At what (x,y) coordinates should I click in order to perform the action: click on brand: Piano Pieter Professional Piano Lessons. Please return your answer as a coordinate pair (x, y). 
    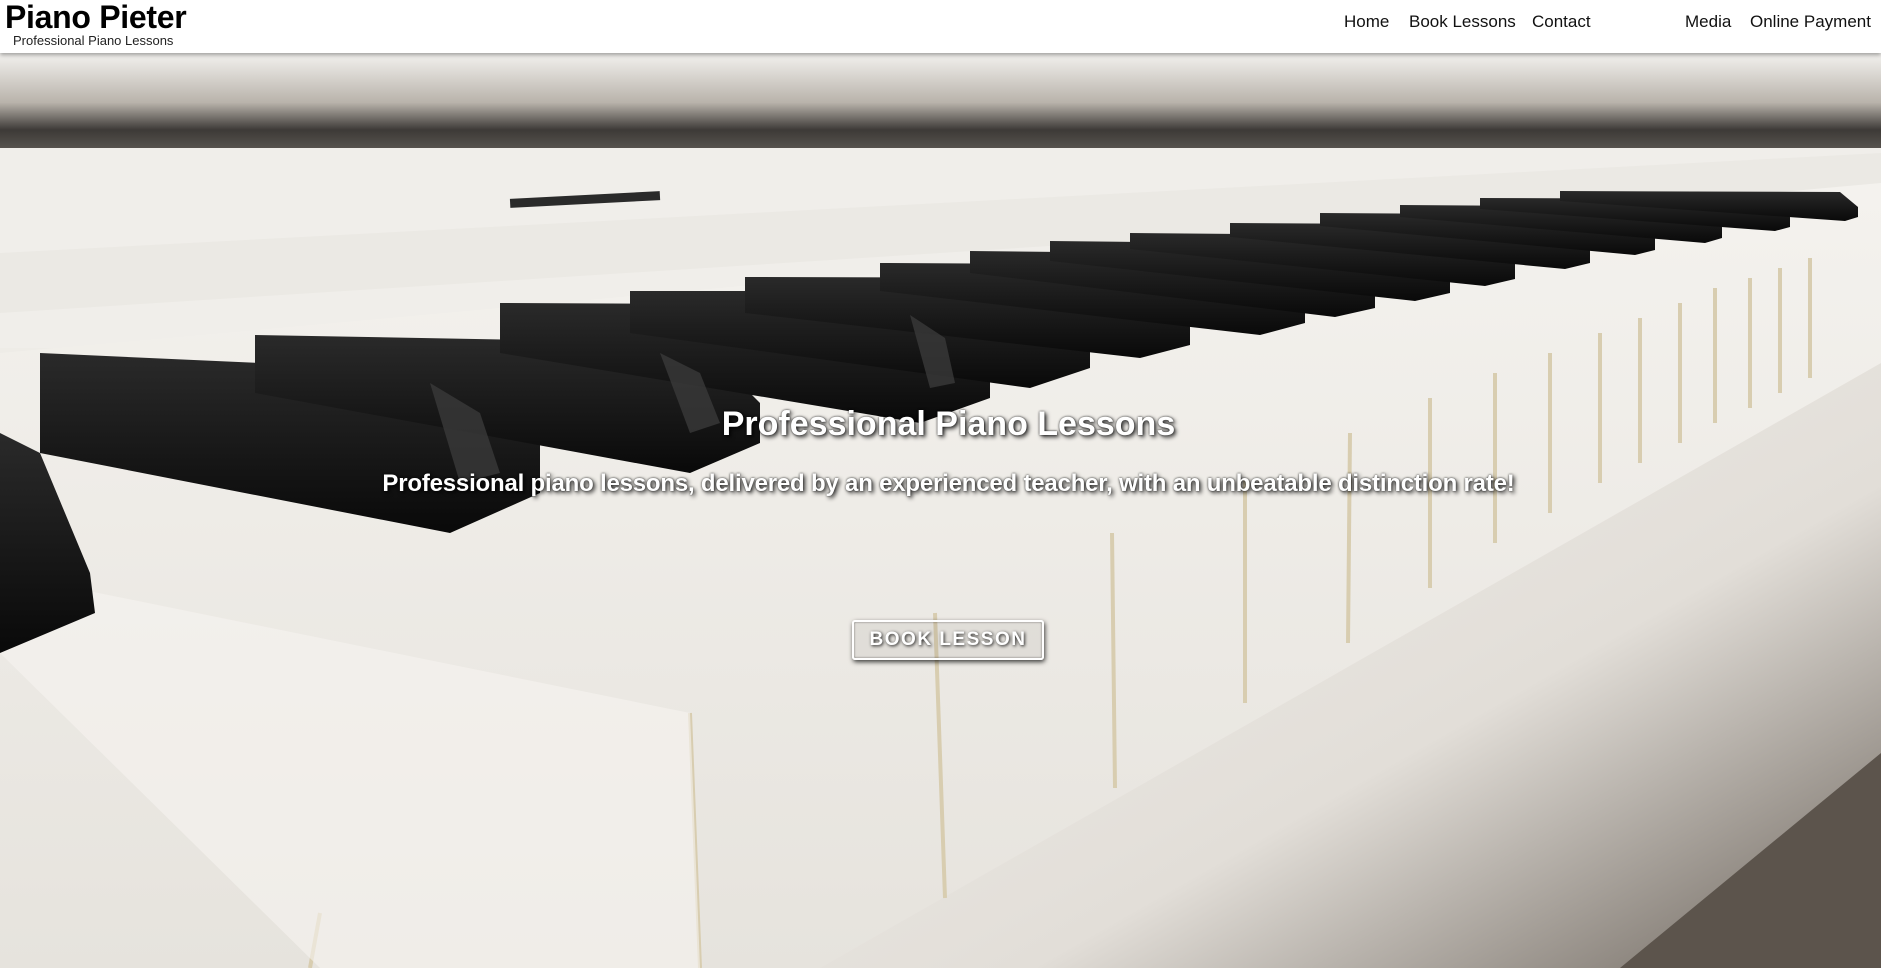
    Looking at the image, I should click on (96, 24).